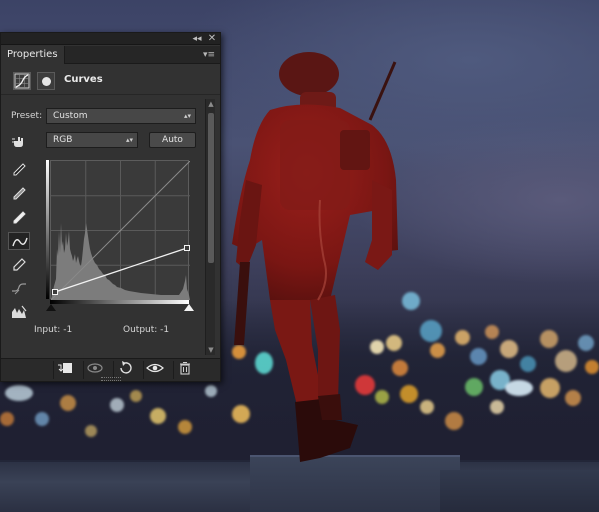 This screenshot has height=512, width=599. Describe the element at coordinates (184, 370) in the screenshot. I see `trash-icon` at that location.